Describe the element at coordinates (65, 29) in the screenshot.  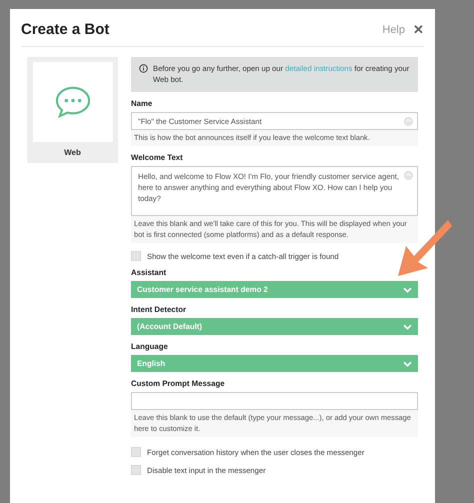
I see `dialog-title: Create a Bot` at that location.